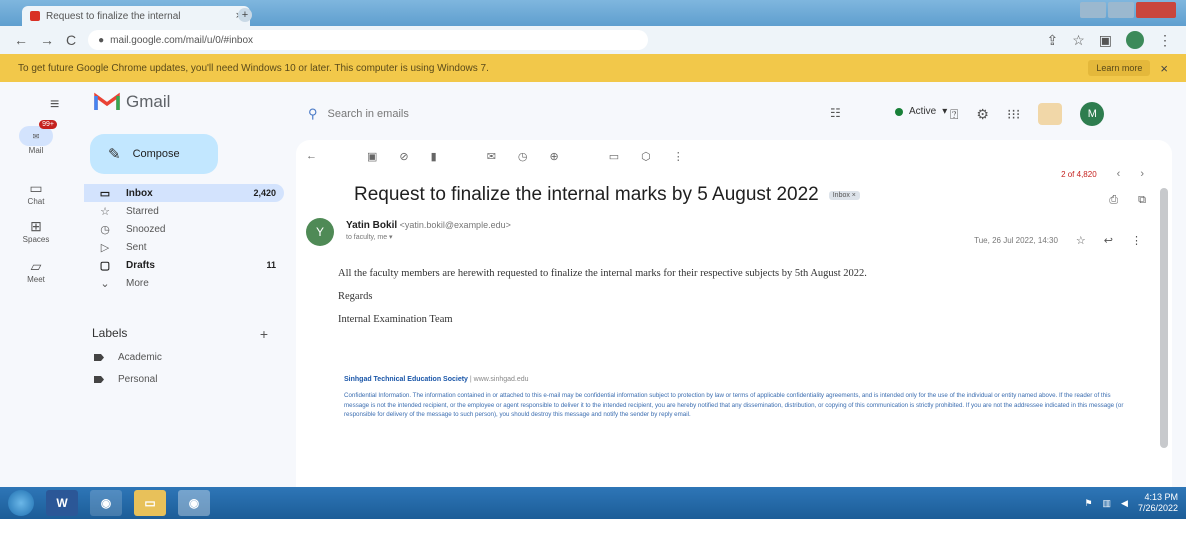 The width and height of the screenshot is (1186, 547). What do you see at coordinates (1105, 40) in the screenshot?
I see `side-panel-icon: ▣` at bounding box center [1105, 40].